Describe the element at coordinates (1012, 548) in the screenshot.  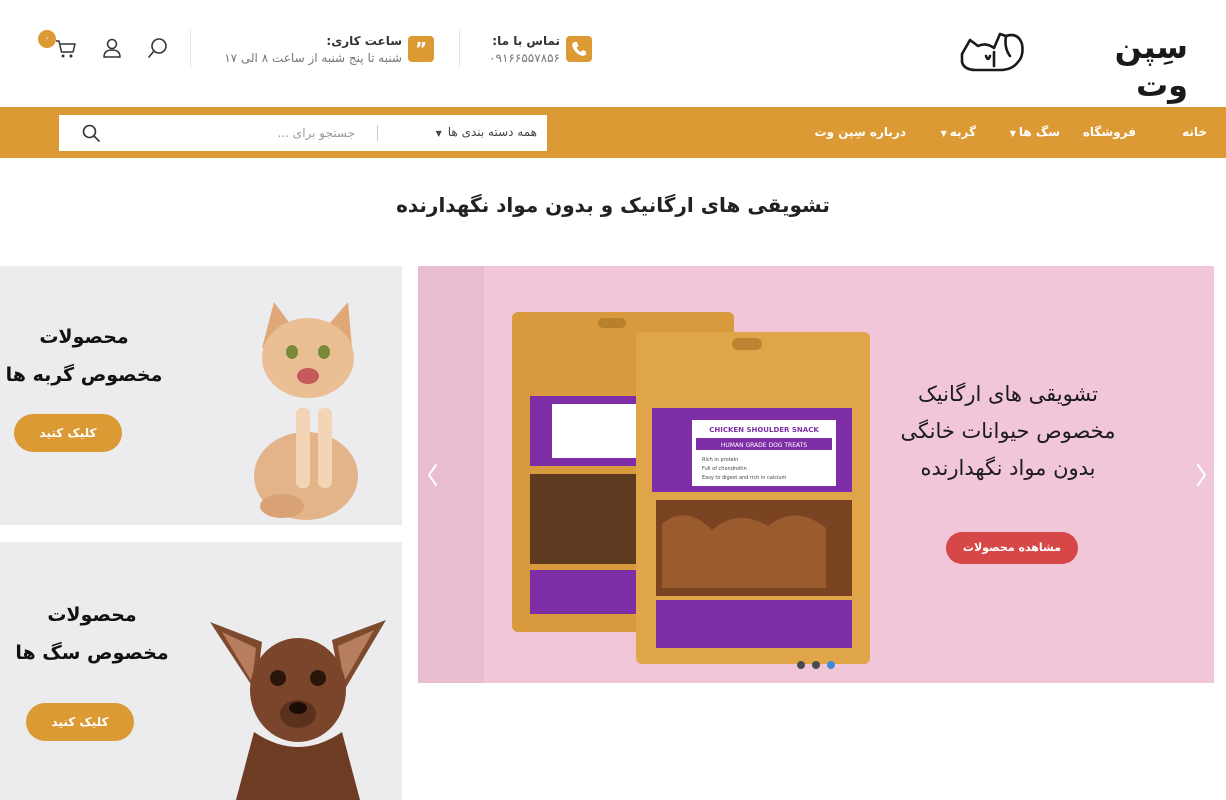
I see `view-products-button: مشاهده محصولات` at that location.